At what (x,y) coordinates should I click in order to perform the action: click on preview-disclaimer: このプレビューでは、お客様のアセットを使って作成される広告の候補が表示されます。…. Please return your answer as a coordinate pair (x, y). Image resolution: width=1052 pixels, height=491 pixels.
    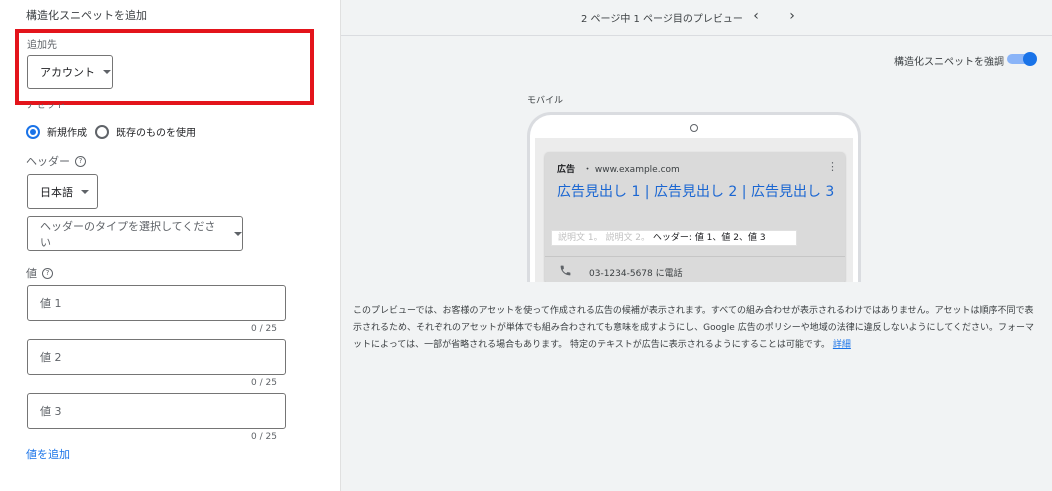
    Looking at the image, I should click on (697, 328).